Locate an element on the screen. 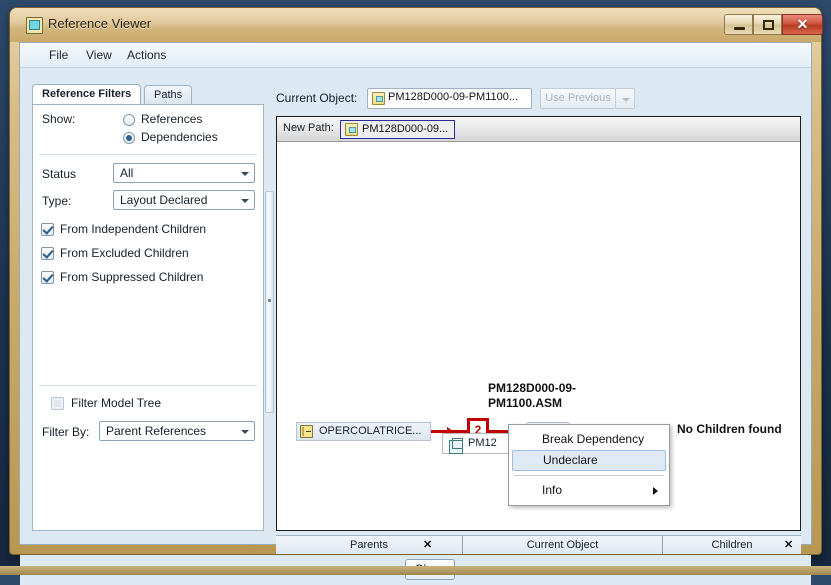 Image resolution: width=831 pixels, height=585 pixels. divider-top is located at coordinates (148, 154).